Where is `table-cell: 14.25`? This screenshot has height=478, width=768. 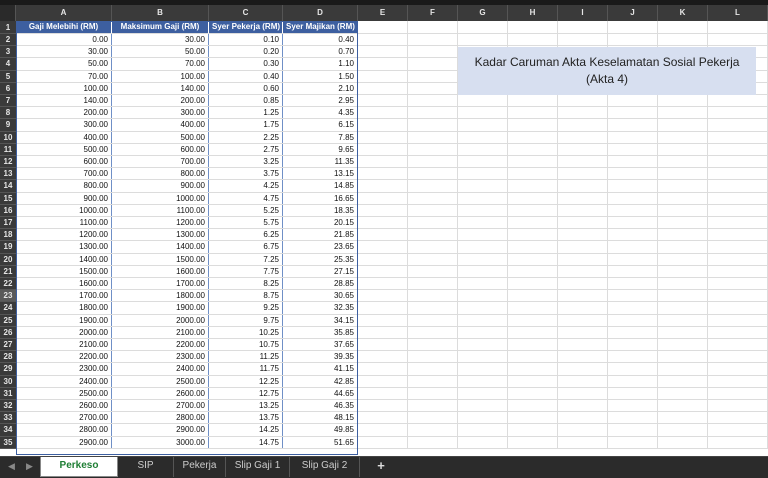 table-cell: 14.25 is located at coordinates (246, 430).